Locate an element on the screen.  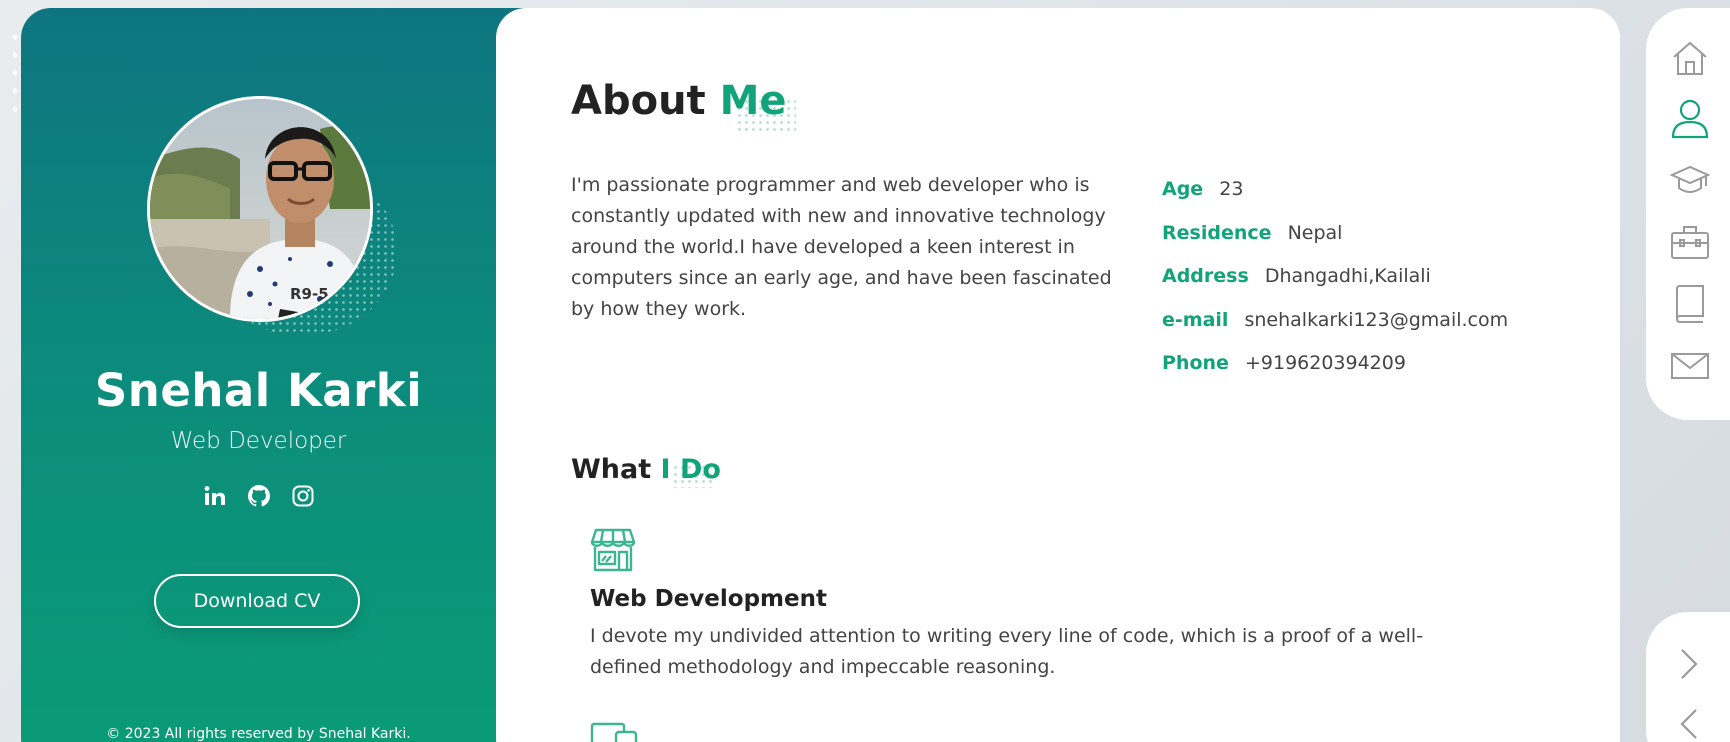
services-title-main: What is located at coordinates (611, 469).